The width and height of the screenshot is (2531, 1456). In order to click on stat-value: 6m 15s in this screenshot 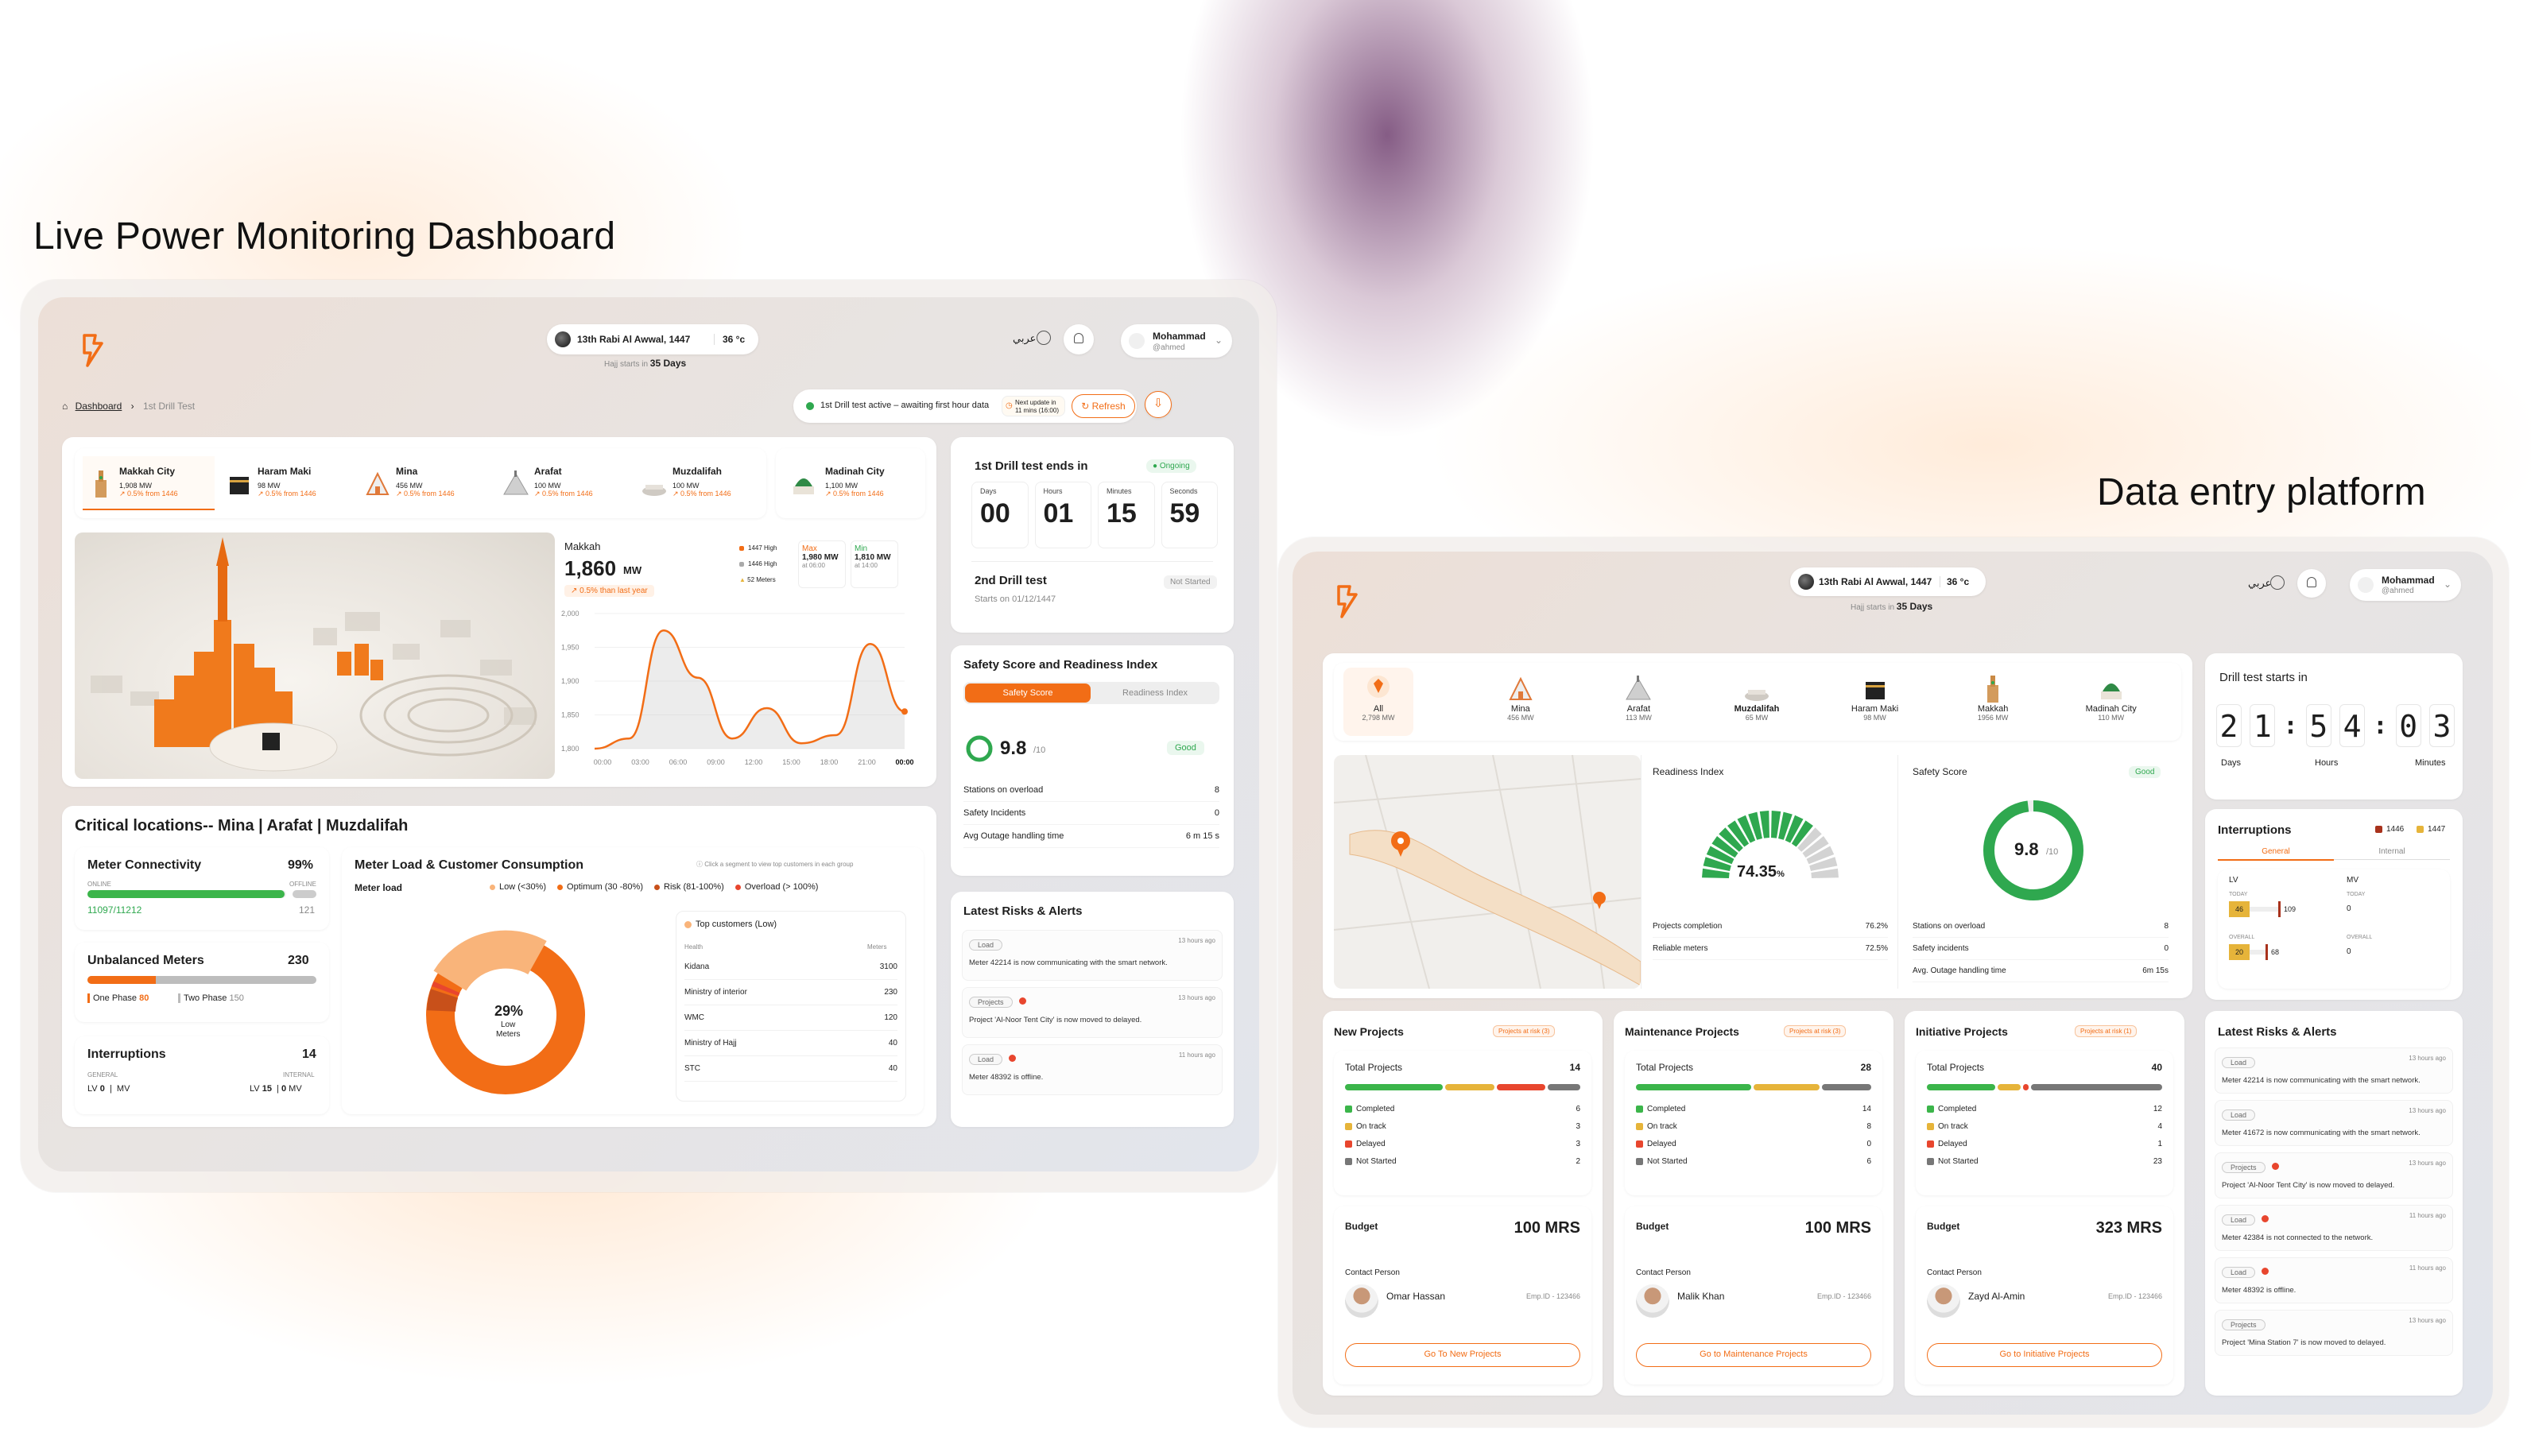, I will do `click(2155, 970)`.